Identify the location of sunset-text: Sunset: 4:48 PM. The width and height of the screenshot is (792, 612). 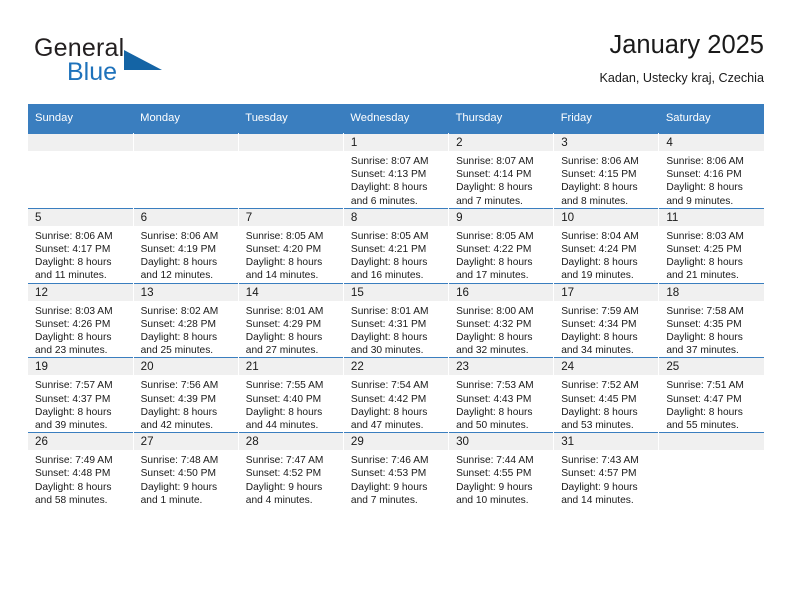
(73, 474).